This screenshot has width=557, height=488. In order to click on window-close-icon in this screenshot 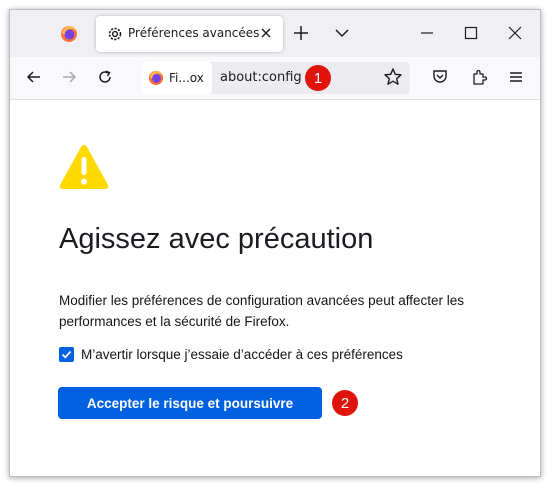, I will do `click(515, 33)`.